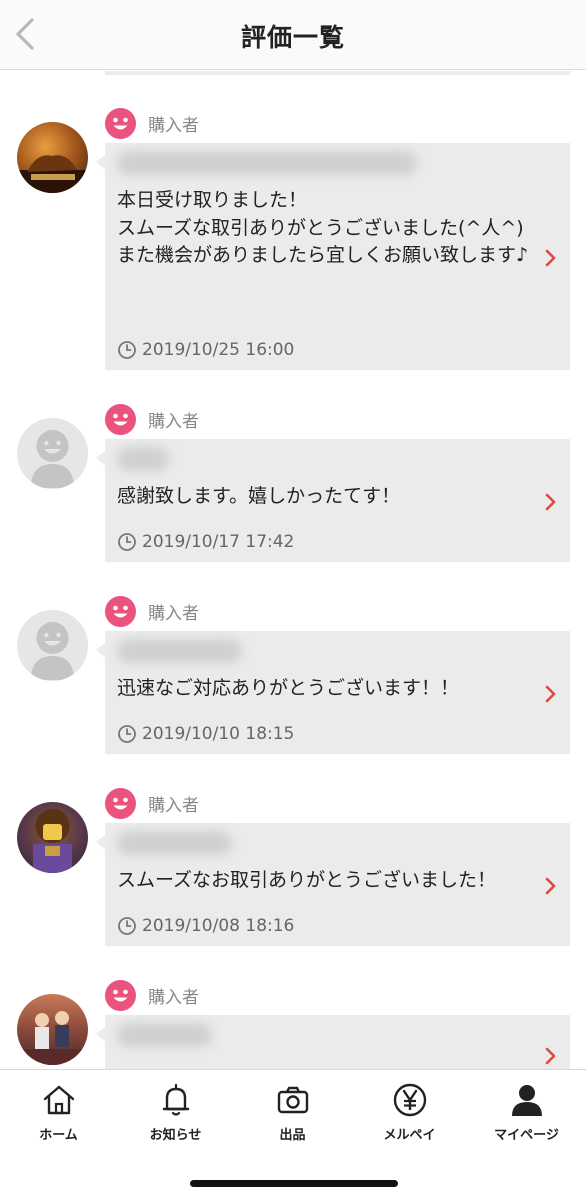 The image size is (586, 1200). I want to click on home-icon, so click(58, 1100).